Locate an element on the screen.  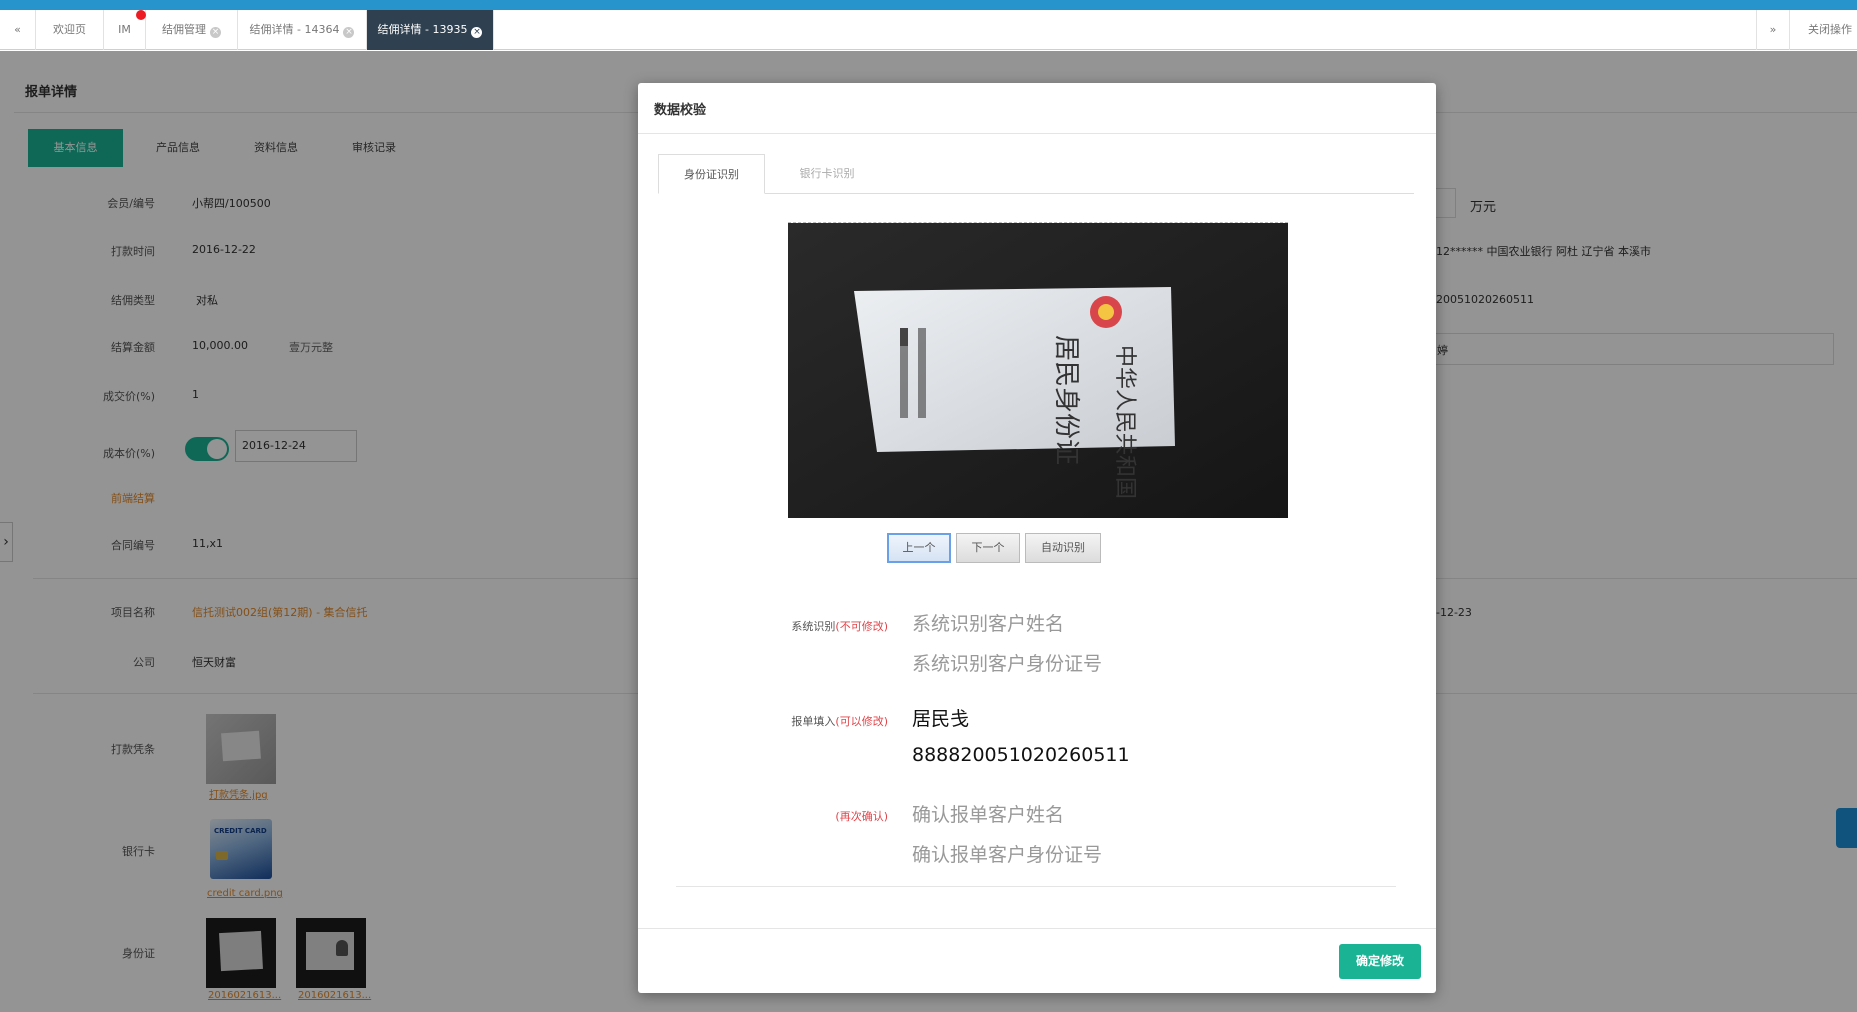
system-name-field: 系统识别客户姓名 is located at coordinates (988, 622).